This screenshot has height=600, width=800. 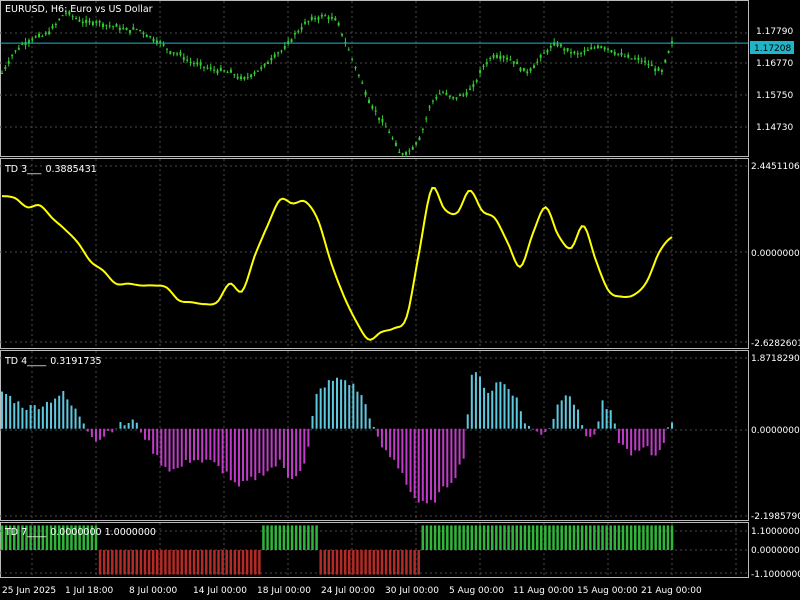 What do you see at coordinates (775, 167) in the screenshot?
I see `td3-tick: 2.4451106` at bounding box center [775, 167].